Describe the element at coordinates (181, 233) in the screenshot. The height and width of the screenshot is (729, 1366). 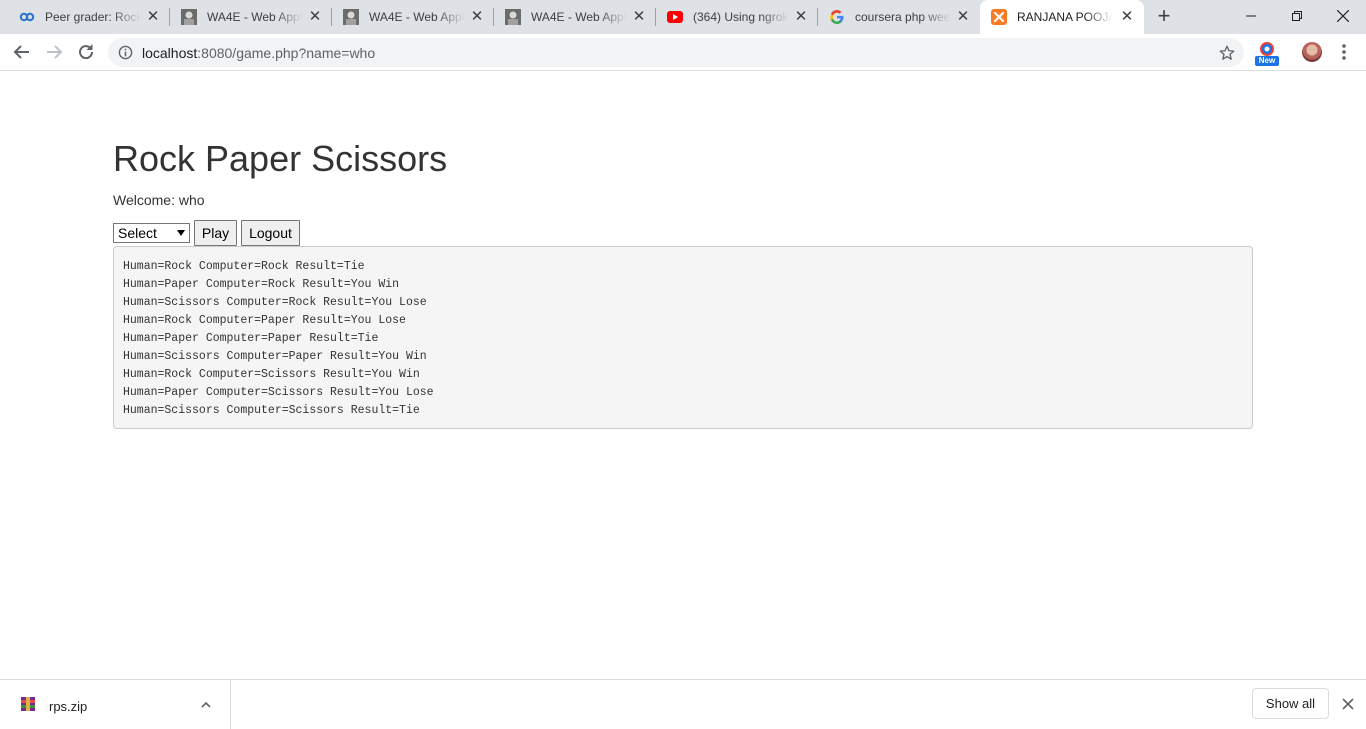
I see `dropdown-arrow-icon` at that location.